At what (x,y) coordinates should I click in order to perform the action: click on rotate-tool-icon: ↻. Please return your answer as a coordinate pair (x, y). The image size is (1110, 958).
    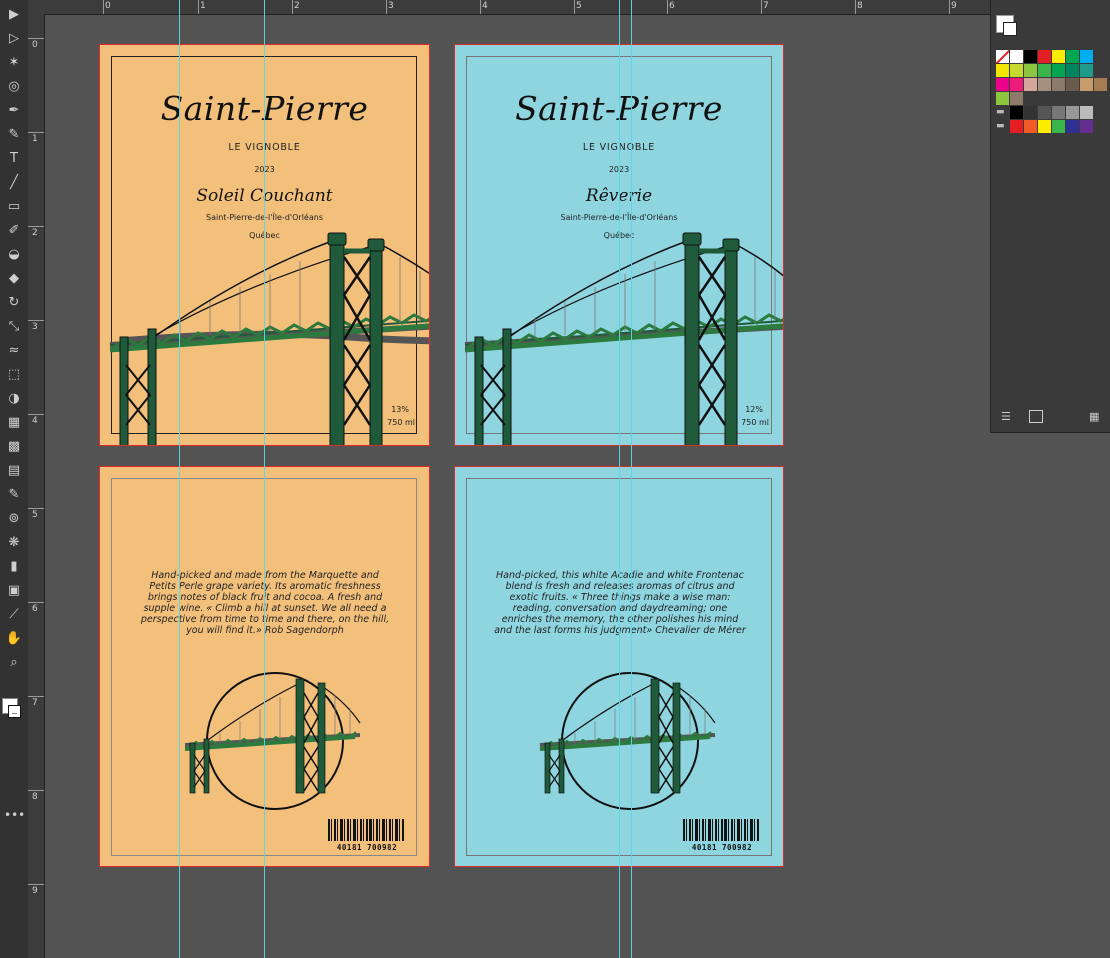
    Looking at the image, I should click on (14, 302).